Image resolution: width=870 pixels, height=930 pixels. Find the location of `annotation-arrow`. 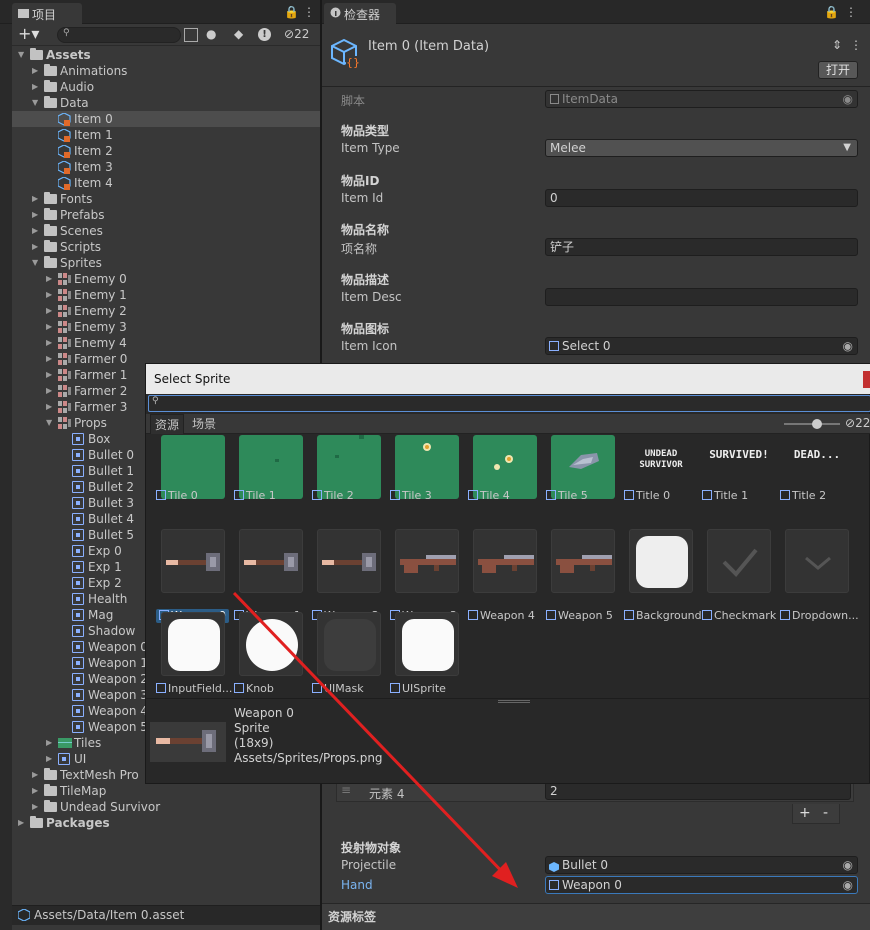

annotation-arrow is located at coordinates (375, 739).